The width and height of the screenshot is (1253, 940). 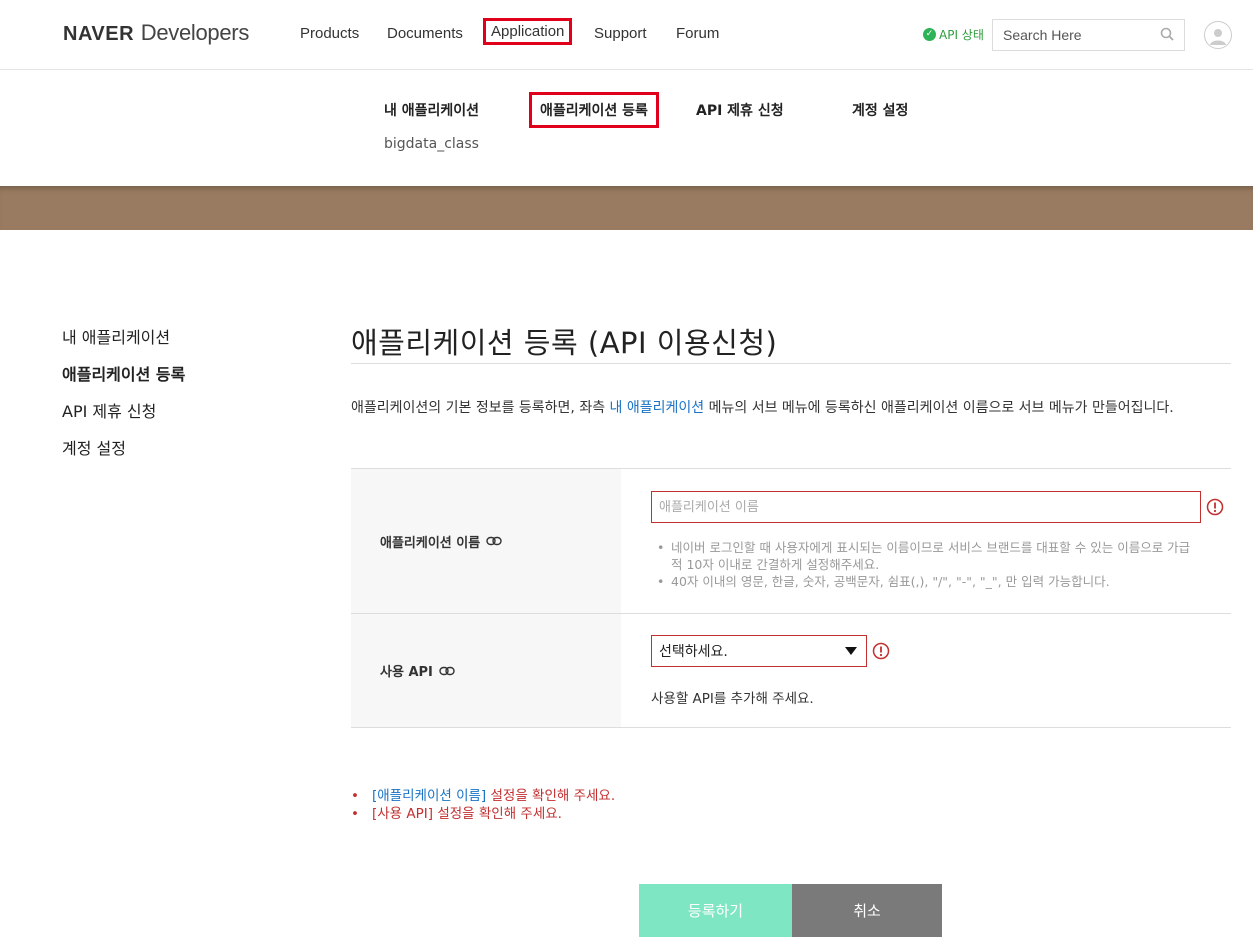 What do you see at coordinates (94, 447) in the screenshot?
I see `sidebar-item-account-settings: 계정 설정` at bounding box center [94, 447].